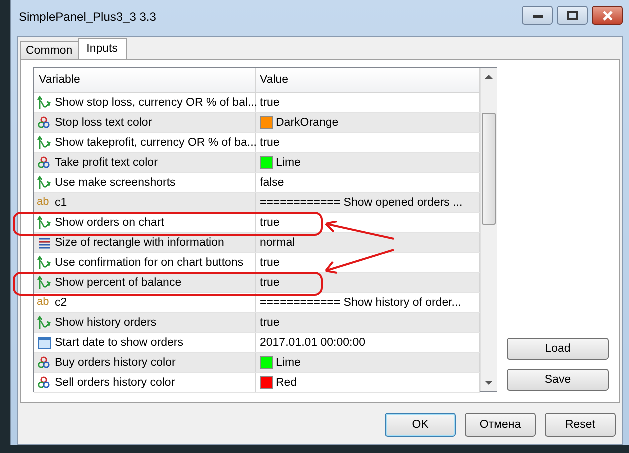 Image resolution: width=629 pixels, height=453 pixels. I want to click on window-title: SimplePanel_Plus3_3 3.3, so click(87, 17).